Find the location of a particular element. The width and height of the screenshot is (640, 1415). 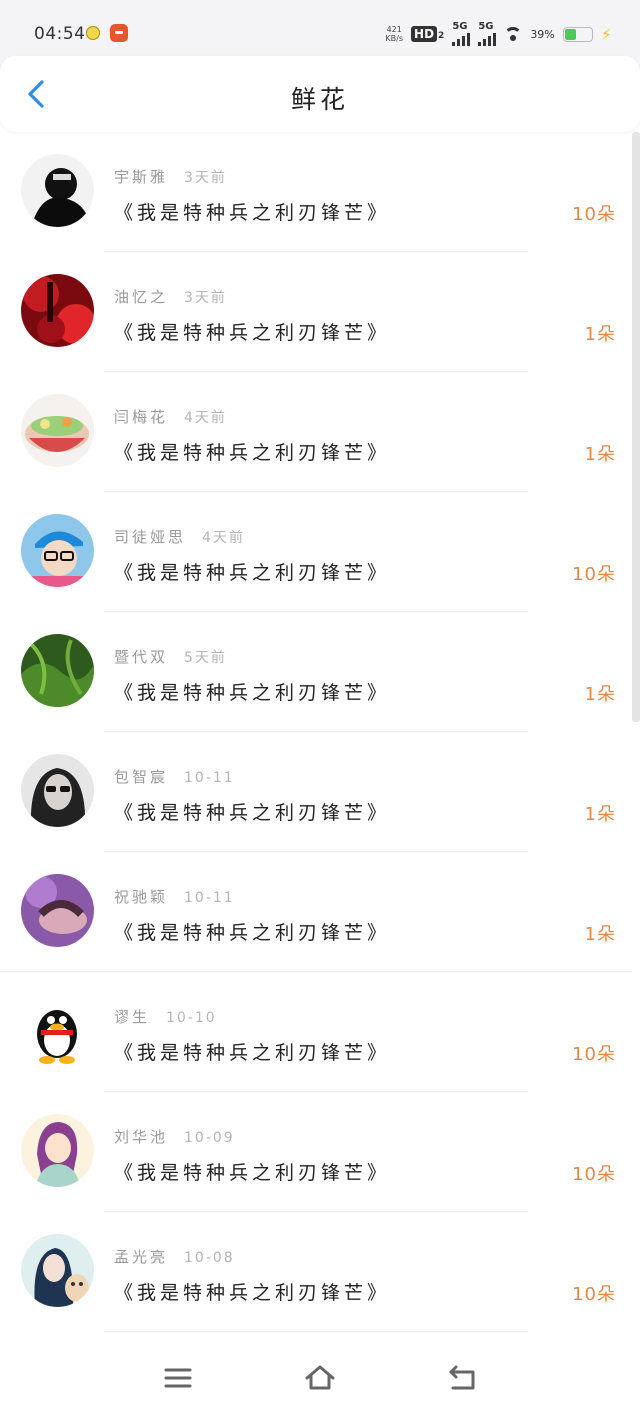

battery-icon is located at coordinates (577, 34).